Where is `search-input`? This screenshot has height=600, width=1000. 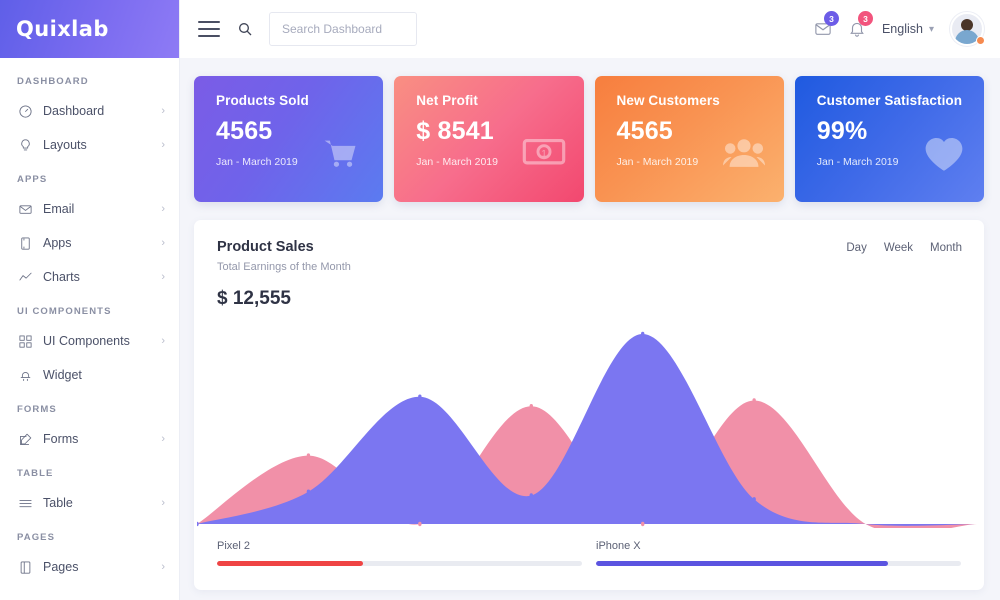
search-input is located at coordinates (343, 29).